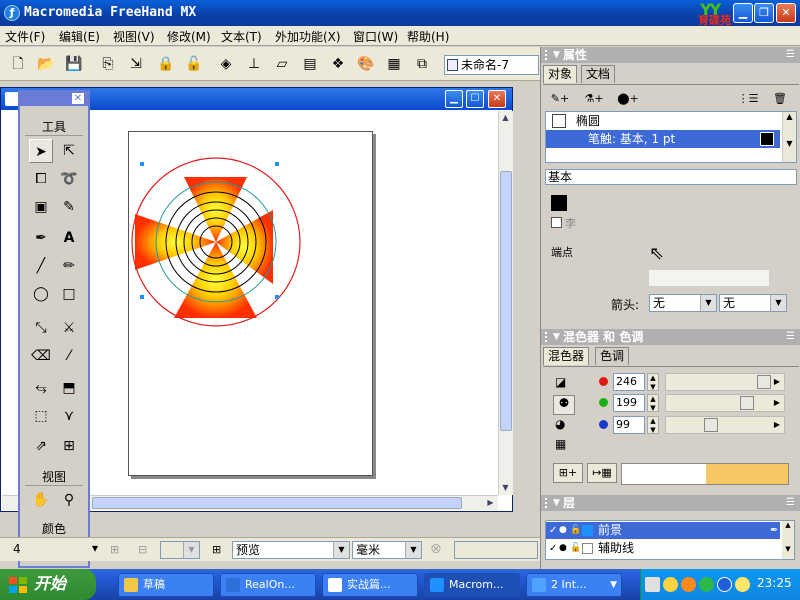 This screenshot has height=600, width=800. Describe the element at coordinates (79, 36) in the screenshot. I see `menu-edit: 编辑(E)` at that location.